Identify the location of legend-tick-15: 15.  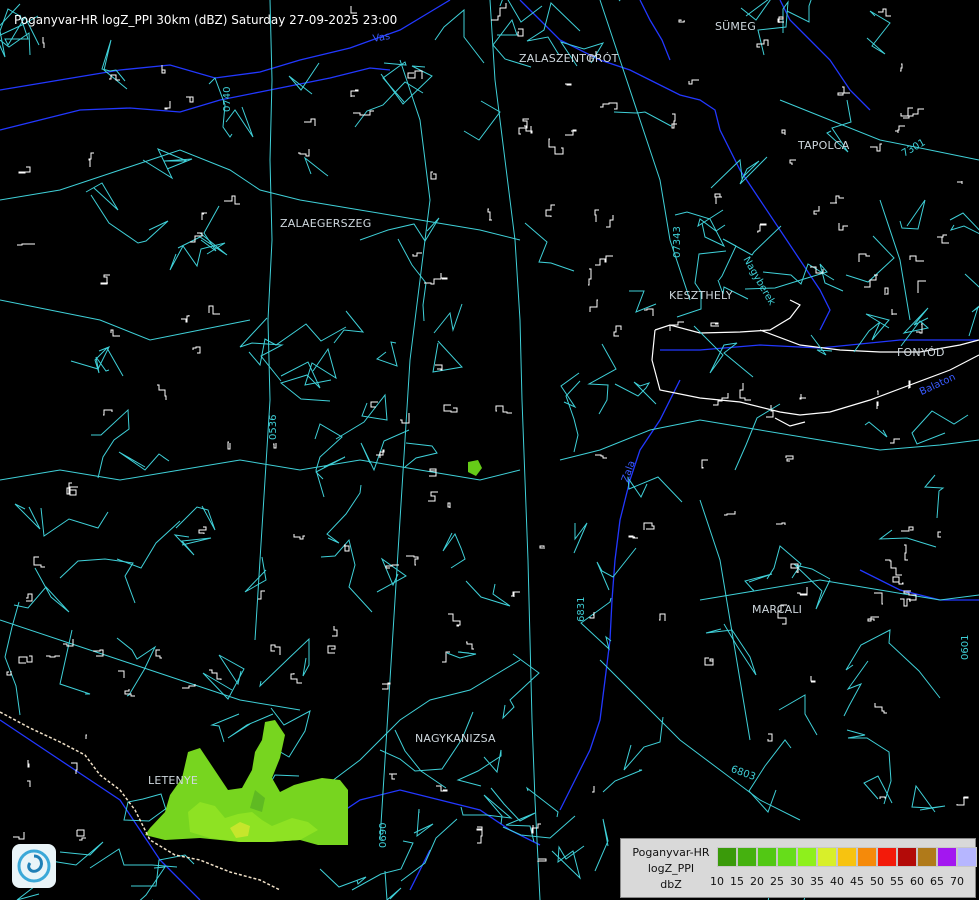
(737, 881).